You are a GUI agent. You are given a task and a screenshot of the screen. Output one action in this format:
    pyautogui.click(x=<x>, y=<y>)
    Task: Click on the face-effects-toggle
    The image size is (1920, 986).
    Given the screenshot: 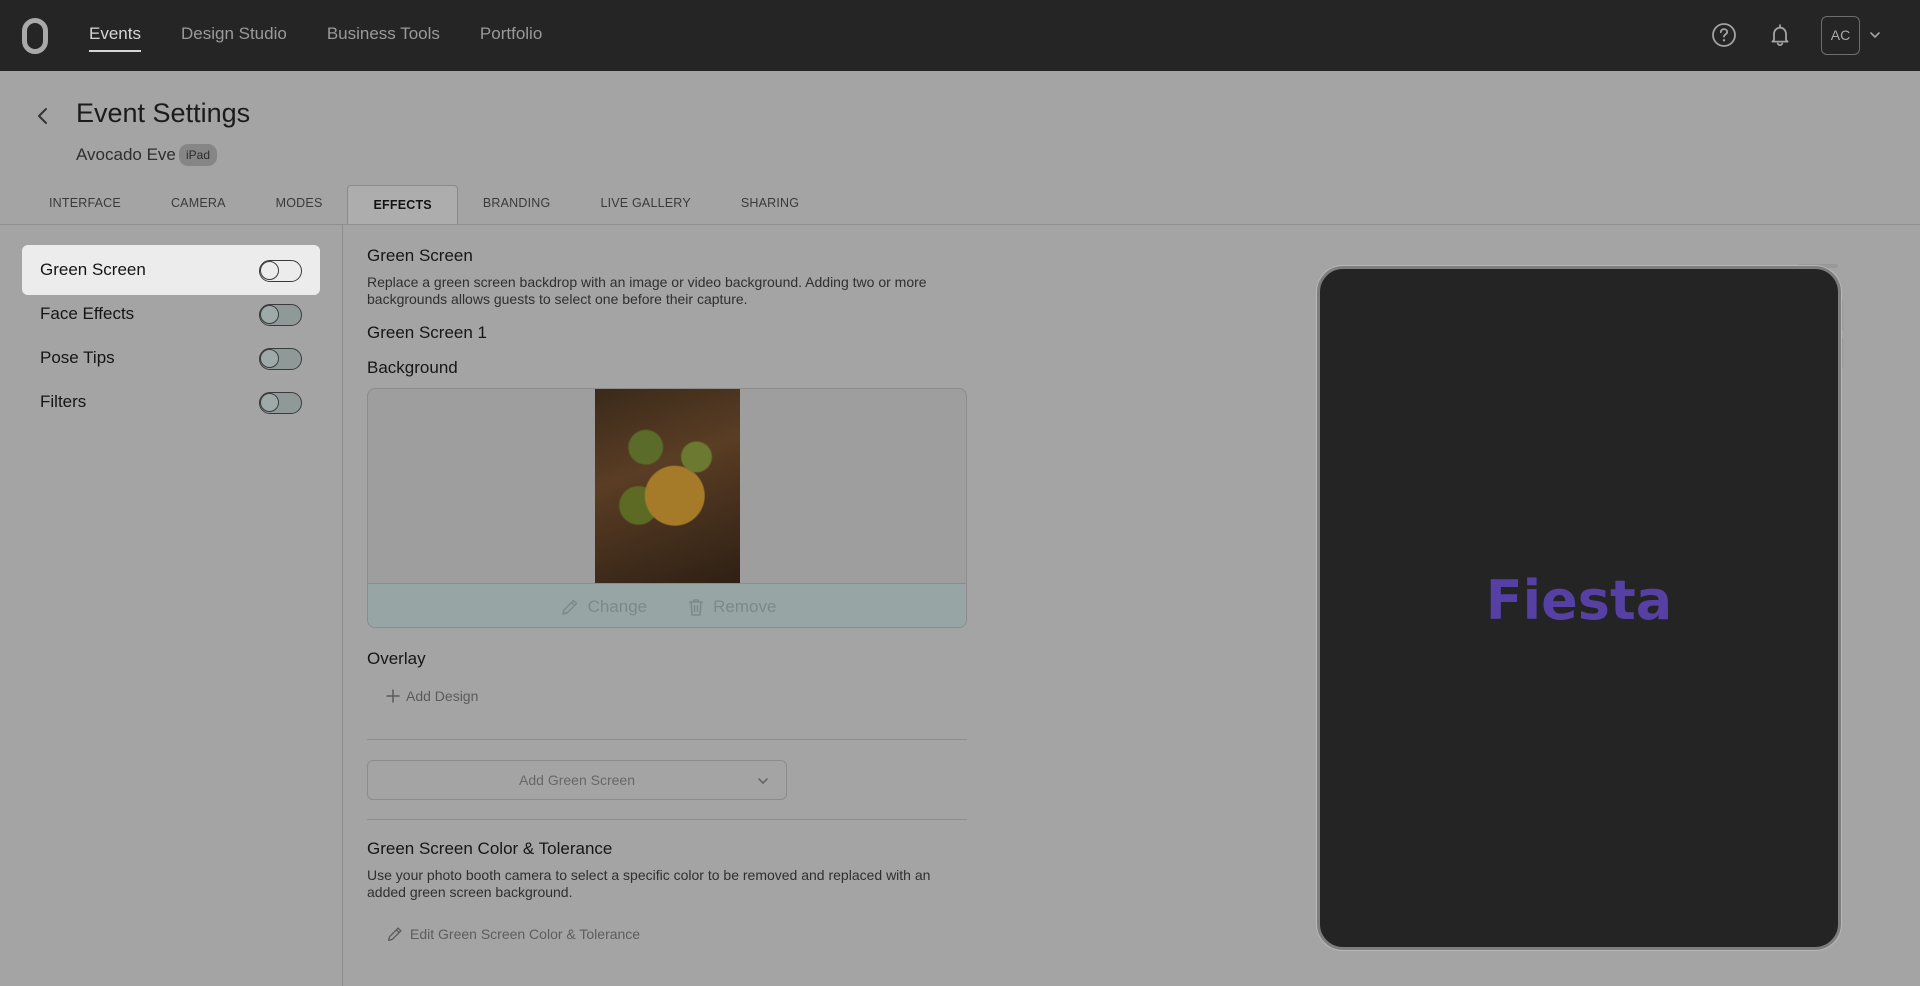 What is the action you would take?
    pyautogui.click(x=280, y=315)
    